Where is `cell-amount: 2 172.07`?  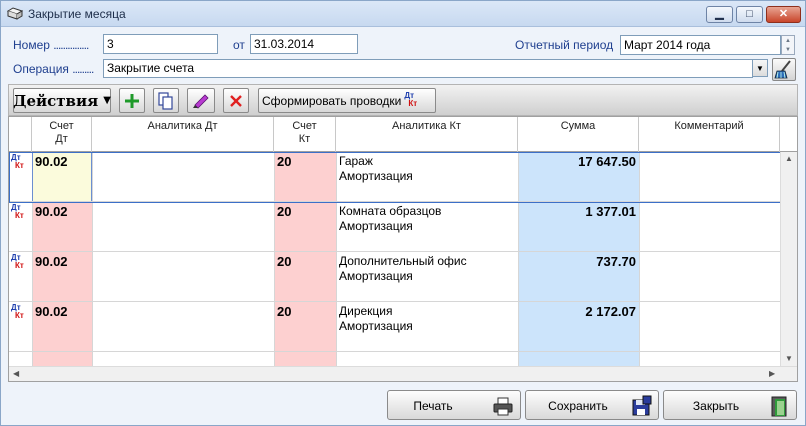
cell-amount: 2 172.07 is located at coordinates (578, 327).